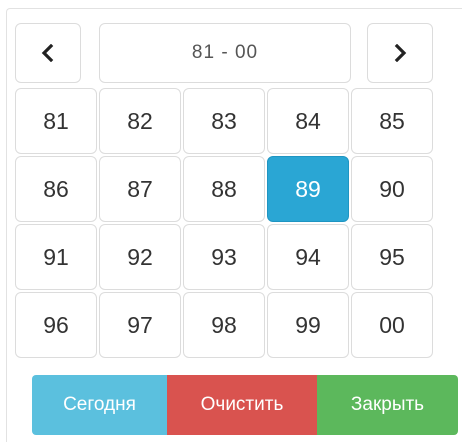 The image size is (467, 442). I want to click on year-cell: 99, so click(308, 325).